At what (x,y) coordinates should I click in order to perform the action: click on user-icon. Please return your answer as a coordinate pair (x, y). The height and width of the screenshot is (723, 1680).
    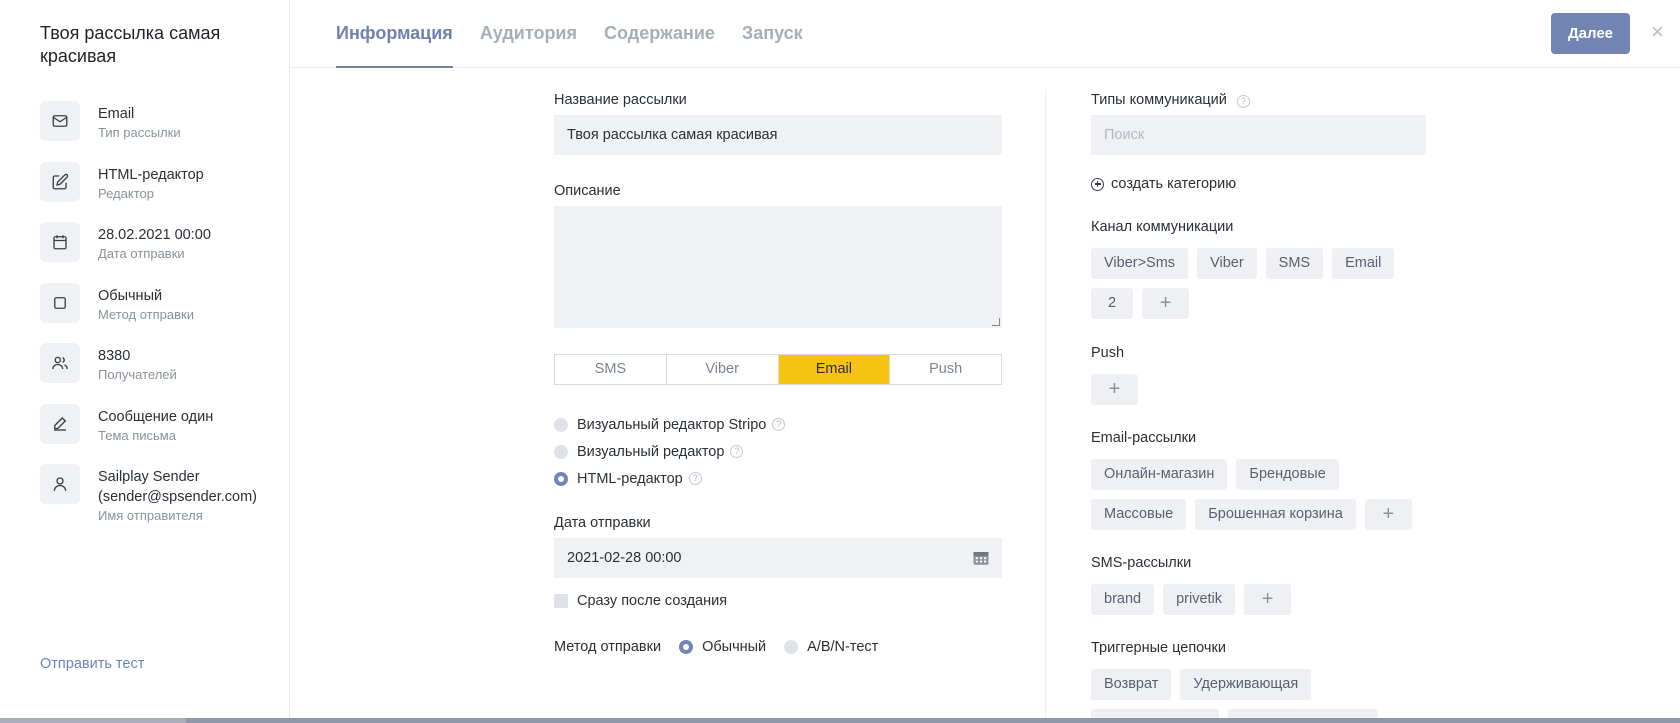
    Looking at the image, I should click on (60, 484).